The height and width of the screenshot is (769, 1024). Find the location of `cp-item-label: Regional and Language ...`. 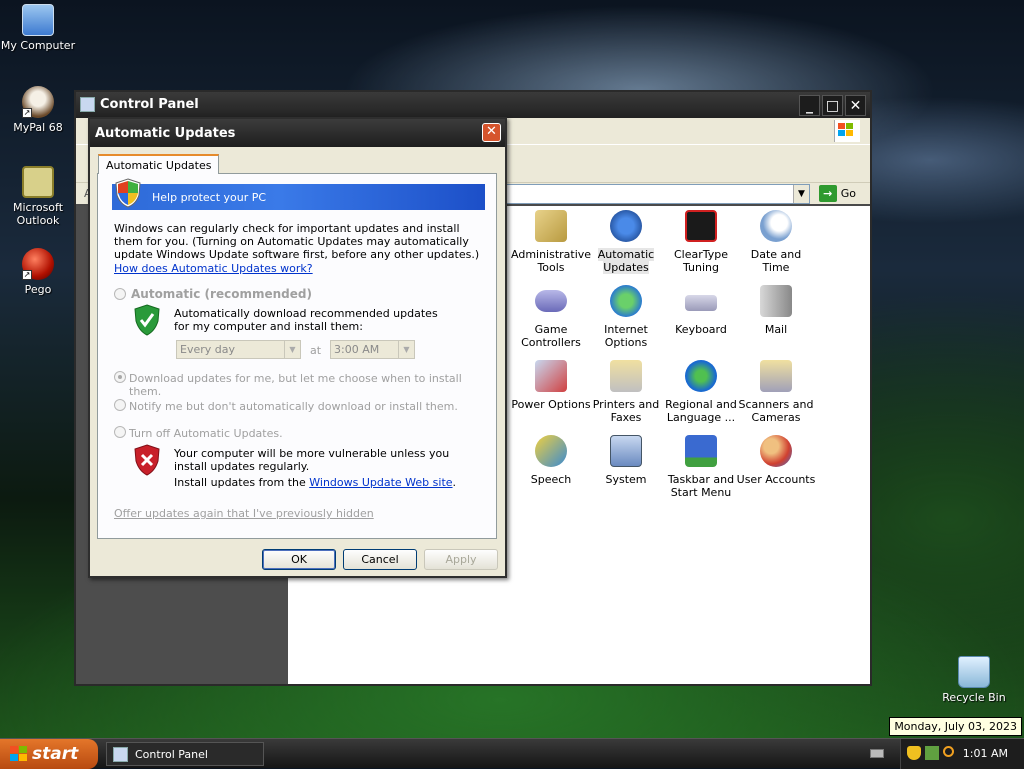

cp-item-label: Regional and Language ... is located at coordinates (701, 411).